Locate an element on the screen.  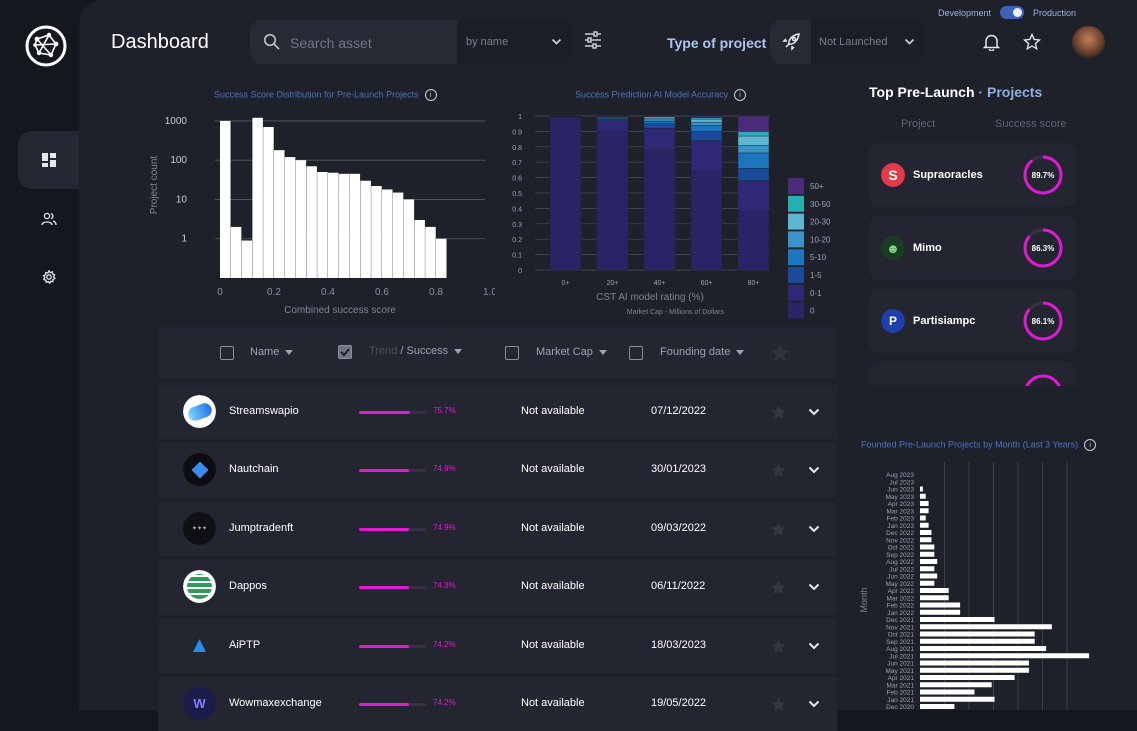
sort-success-header: Trend / Success is located at coordinates (415, 351).